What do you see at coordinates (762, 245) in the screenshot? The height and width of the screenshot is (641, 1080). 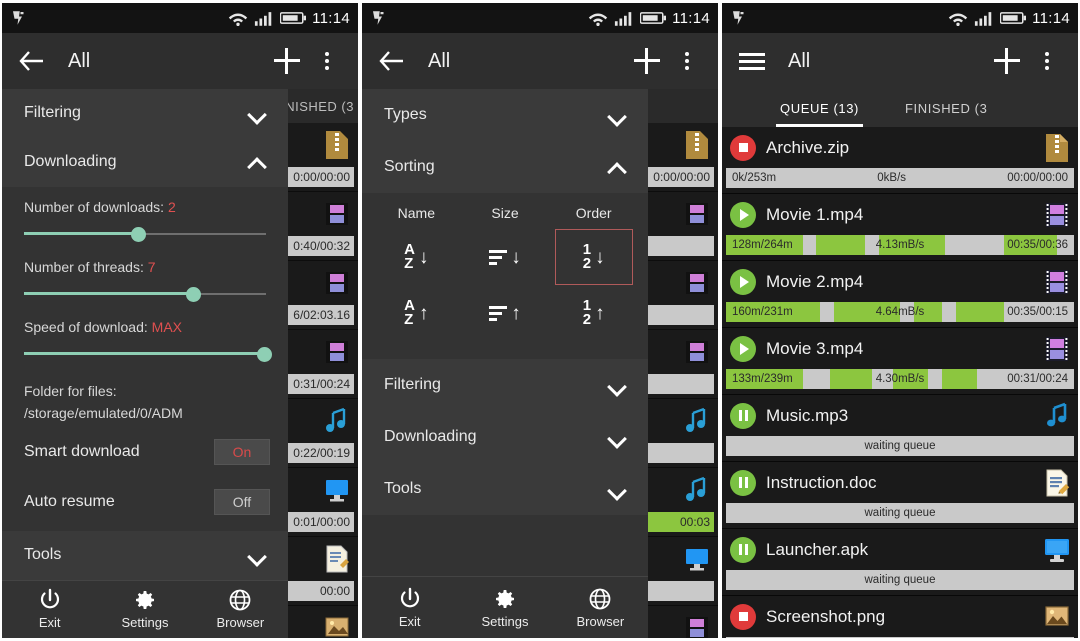 I see `progress-size: 128m/264m` at bounding box center [762, 245].